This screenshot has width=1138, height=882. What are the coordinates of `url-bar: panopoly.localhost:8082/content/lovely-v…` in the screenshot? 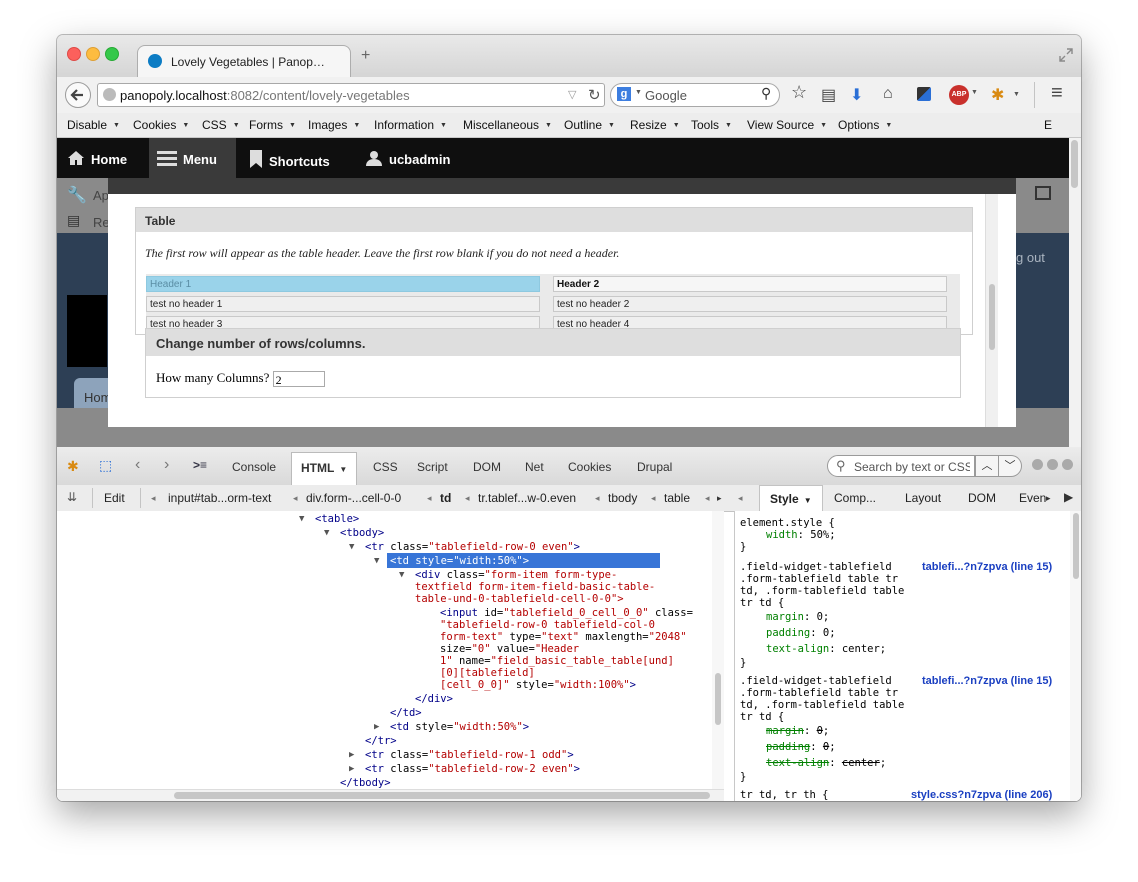 It's located at (351, 95).